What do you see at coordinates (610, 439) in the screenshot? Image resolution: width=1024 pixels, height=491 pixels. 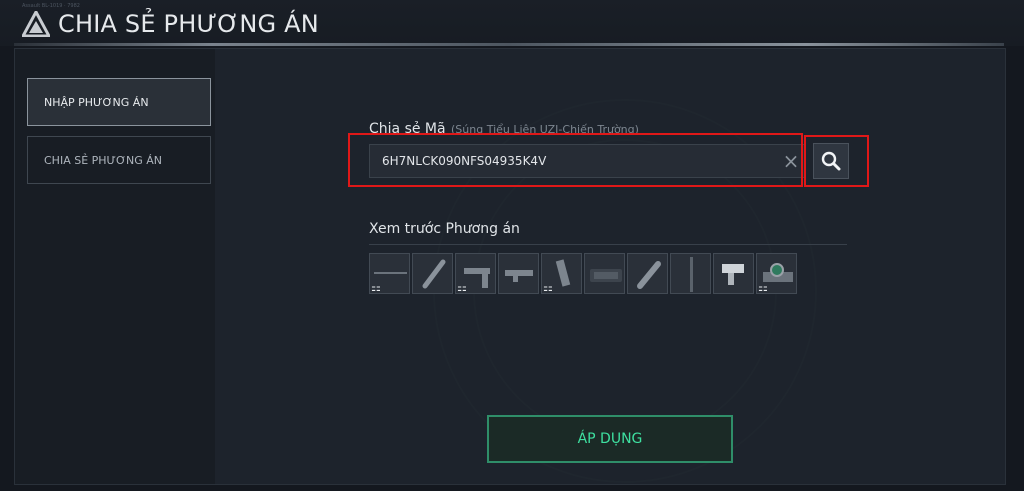 I see `apply-button: ÁP DỤNG` at bounding box center [610, 439].